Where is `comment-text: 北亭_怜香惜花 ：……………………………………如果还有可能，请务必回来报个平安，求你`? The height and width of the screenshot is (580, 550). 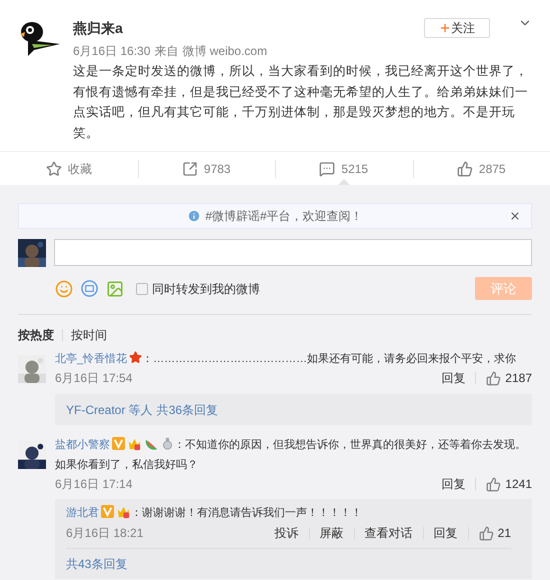
comment-text: 北亭_怜香惜花 ：……………………………………如果还有可能，请务必回来报个平安，求你 is located at coordinates (286, 358).